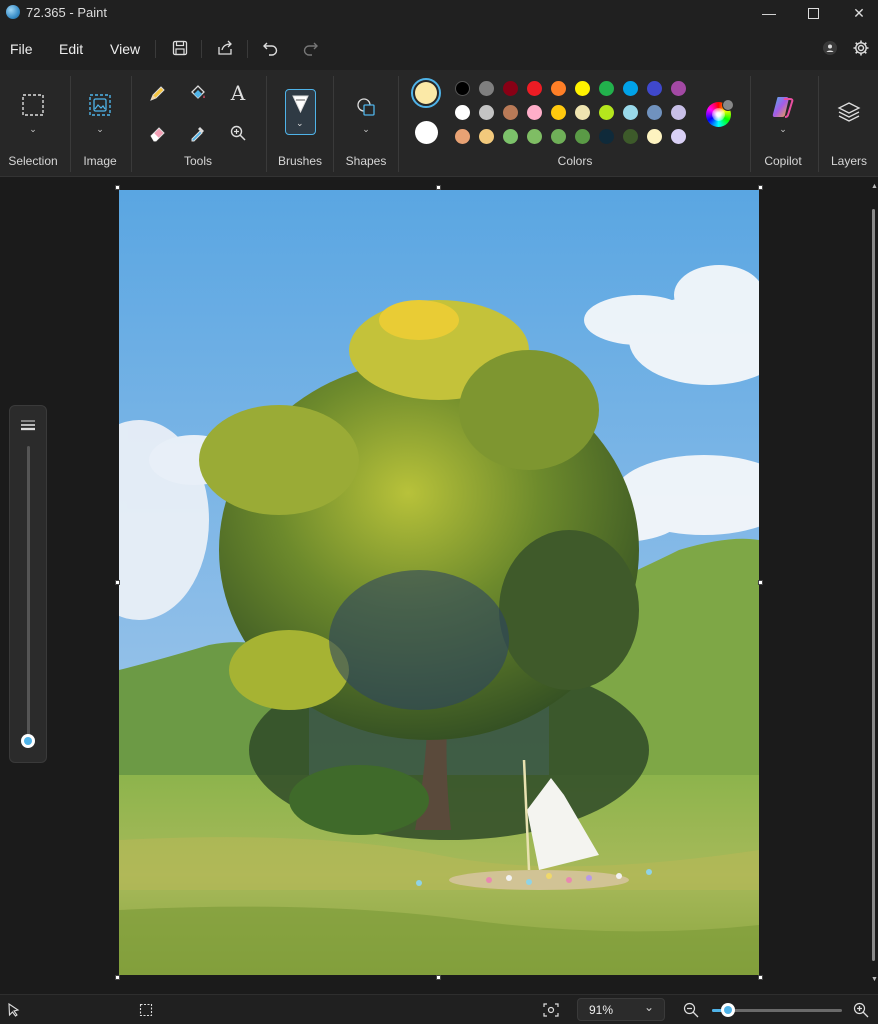  I want to click on secondary-color-button, so click(426, 132).